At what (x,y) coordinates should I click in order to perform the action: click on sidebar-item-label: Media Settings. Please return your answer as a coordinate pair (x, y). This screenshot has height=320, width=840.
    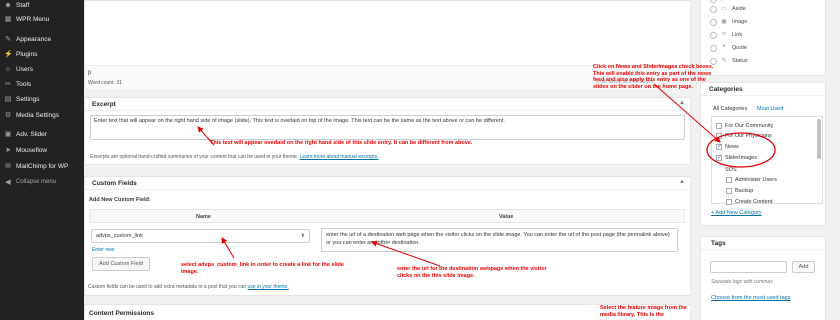
    Looking at the image, I should click on (37, 115).